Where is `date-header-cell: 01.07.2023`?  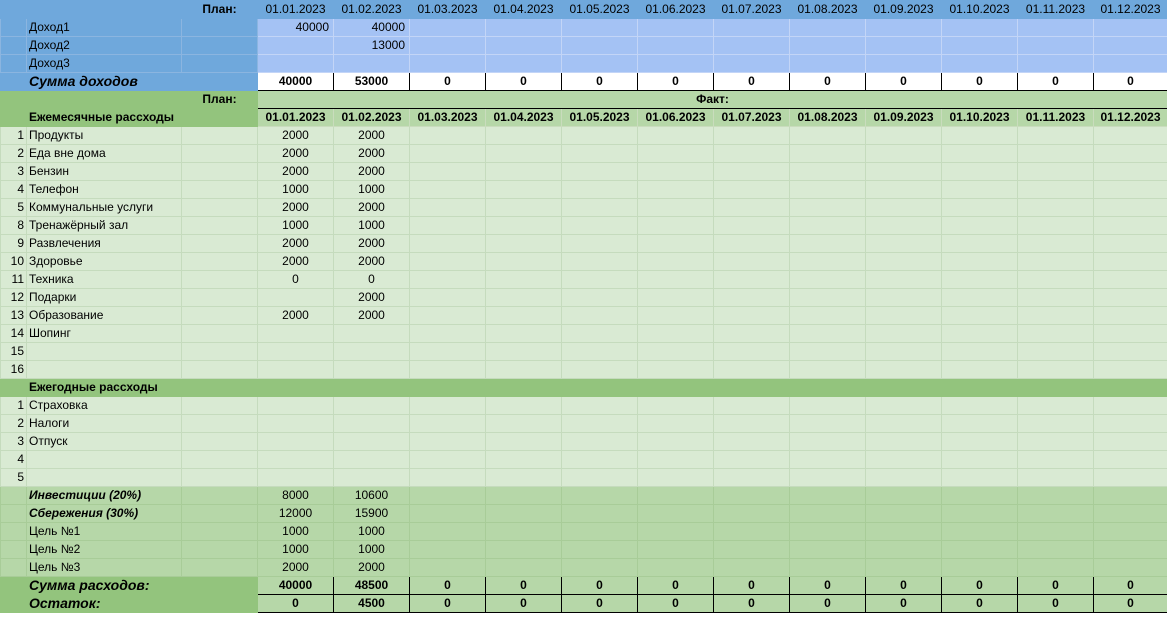 date-header-cell: 01.07.2023 is located at coordinates (751, 9).